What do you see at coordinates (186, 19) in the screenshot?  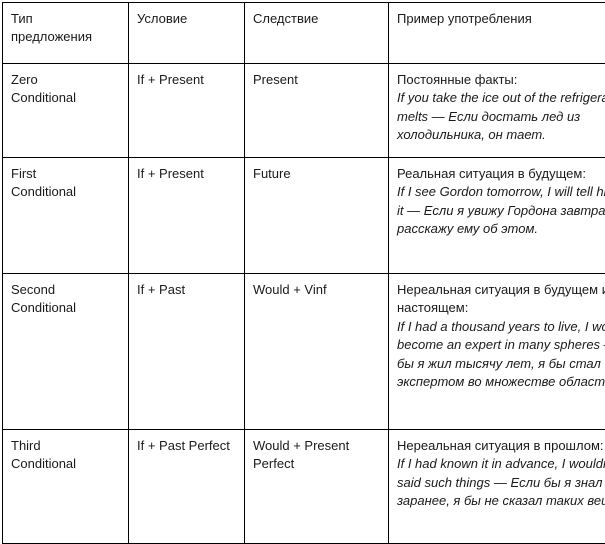 I see `column-header-condition-label: Условие` at bounding box center [186, 19].